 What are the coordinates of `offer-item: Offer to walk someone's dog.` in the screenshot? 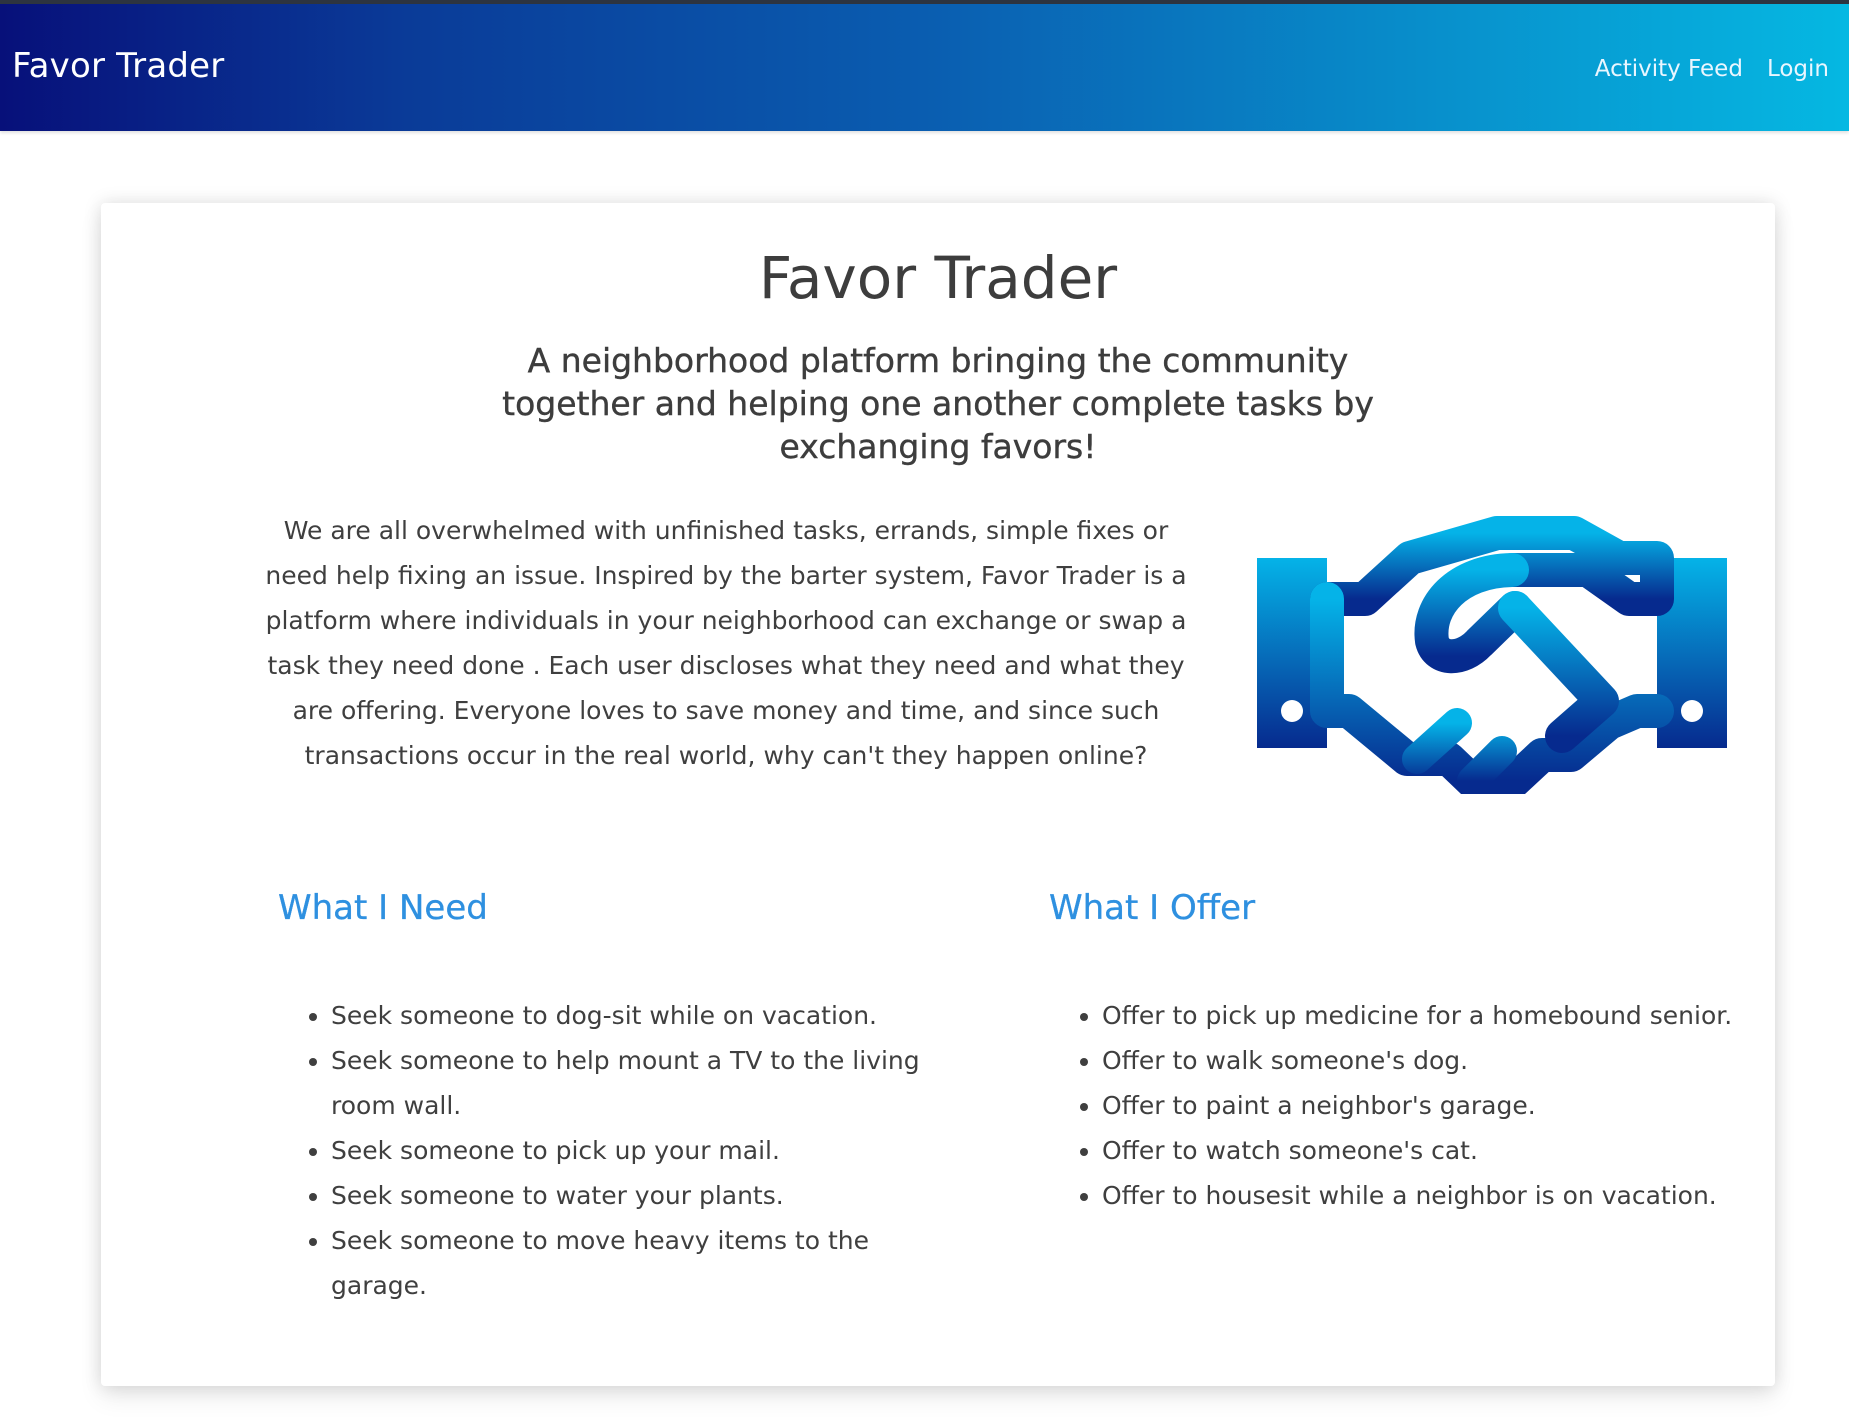 It's located at (1427, 1060).